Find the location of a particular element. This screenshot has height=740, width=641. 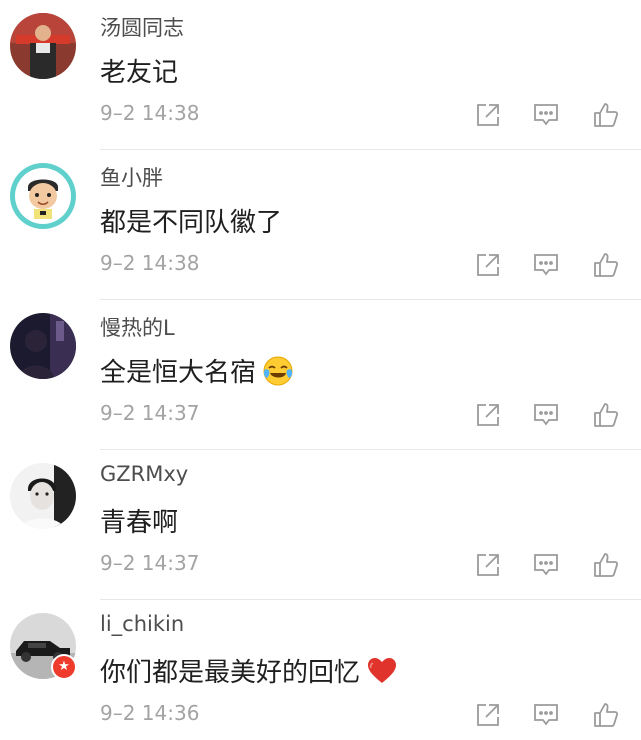

username: li_chikin is located at coordinates (142, 624).